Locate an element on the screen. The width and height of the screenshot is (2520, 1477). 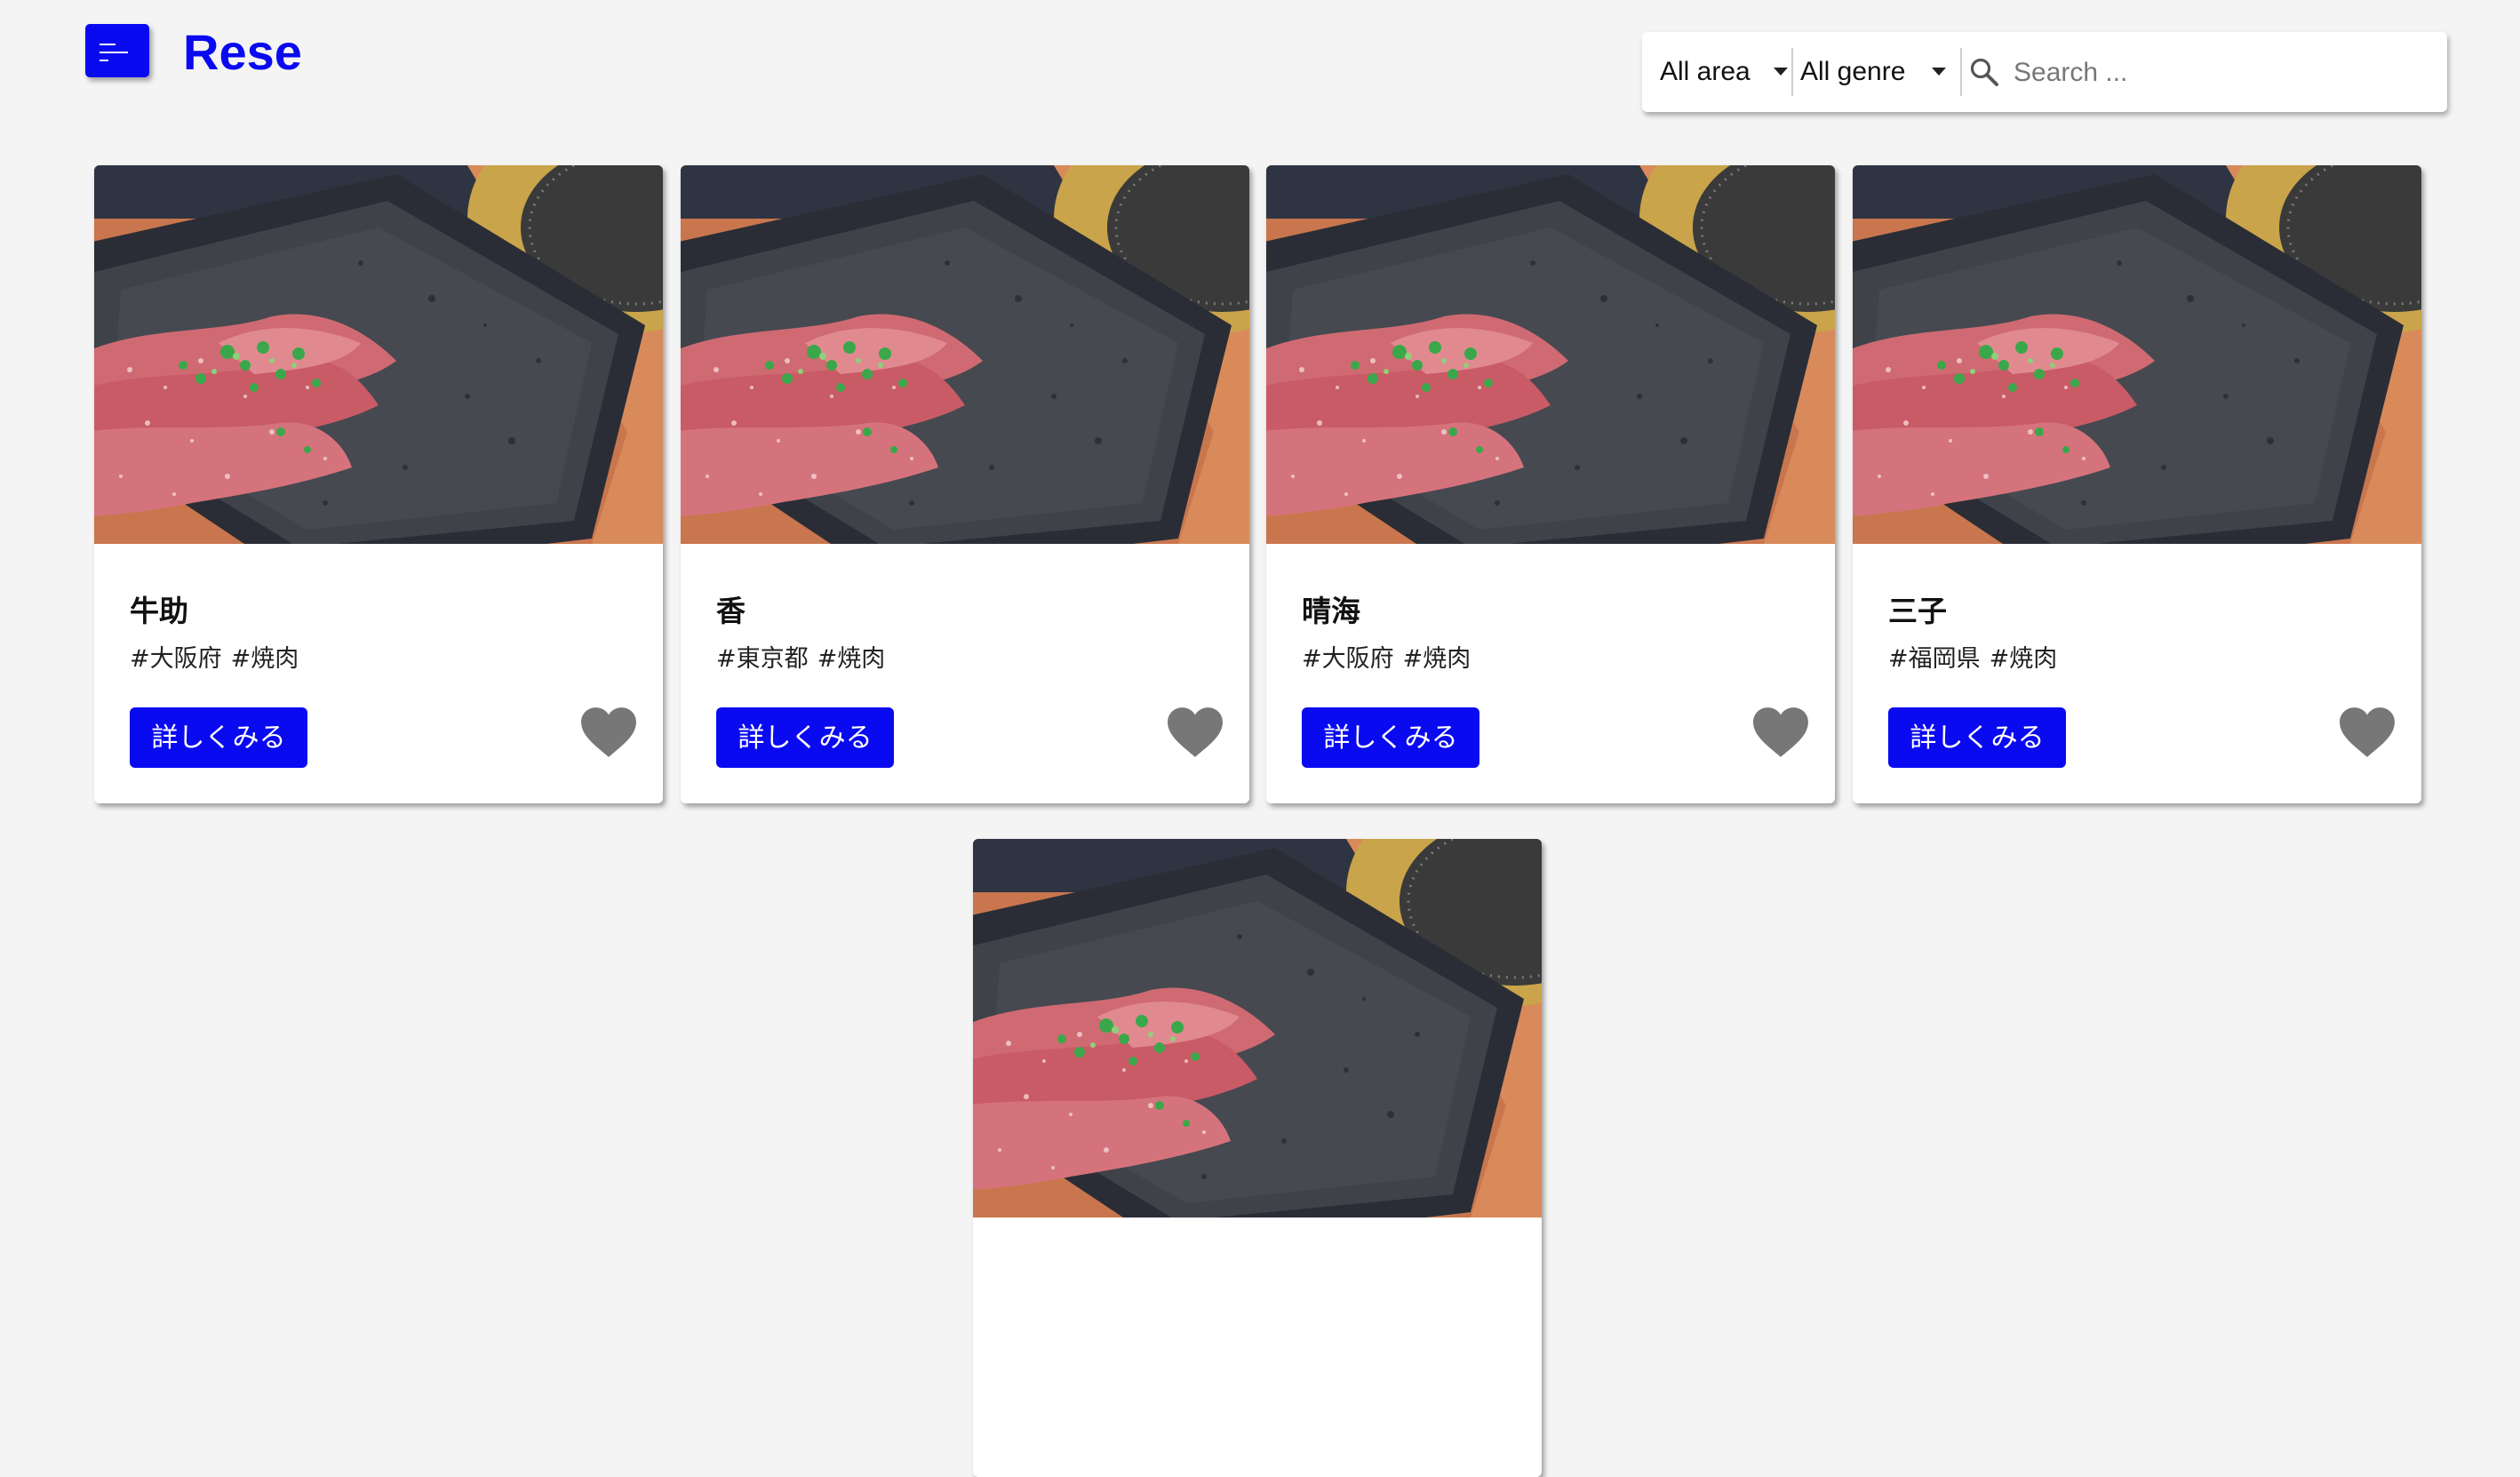
menu-button is located at coordinates (117, 50).